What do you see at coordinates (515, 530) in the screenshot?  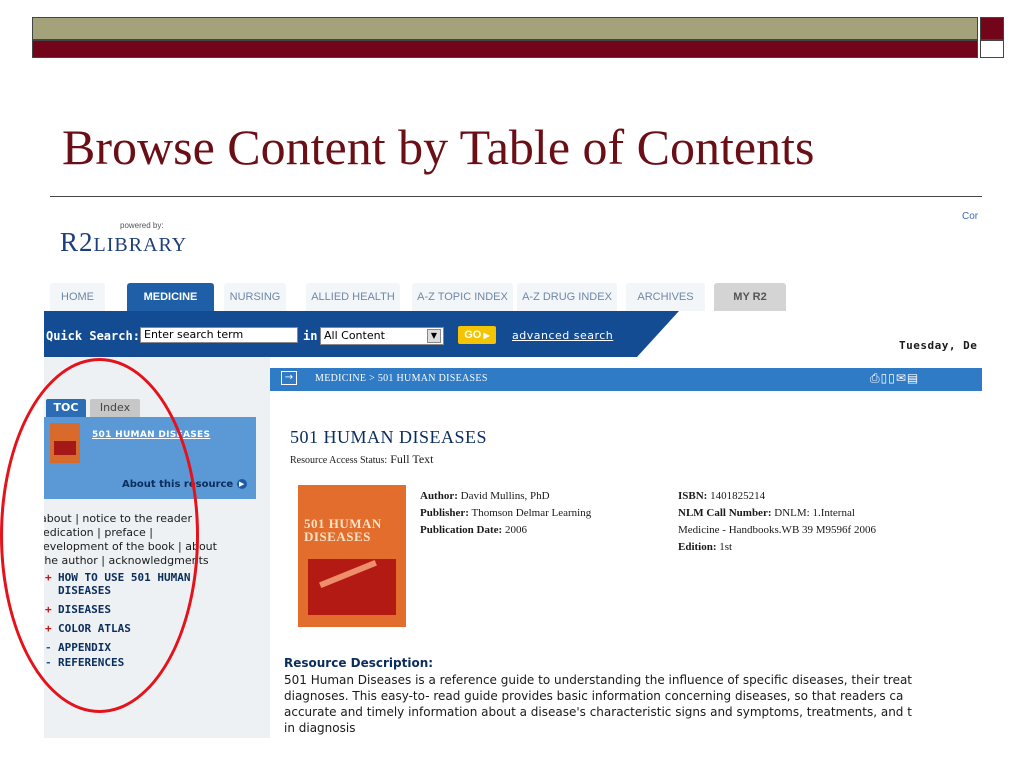 I see `pubdate-value: 2006` at bounding box center [515, 530].